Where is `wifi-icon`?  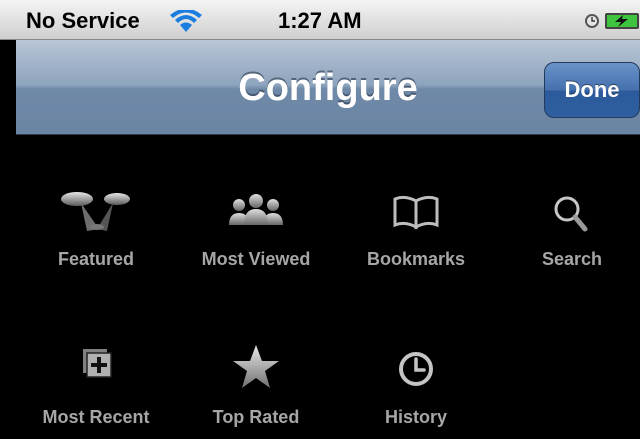 wifi-icon is located at coordinates (186, 21).